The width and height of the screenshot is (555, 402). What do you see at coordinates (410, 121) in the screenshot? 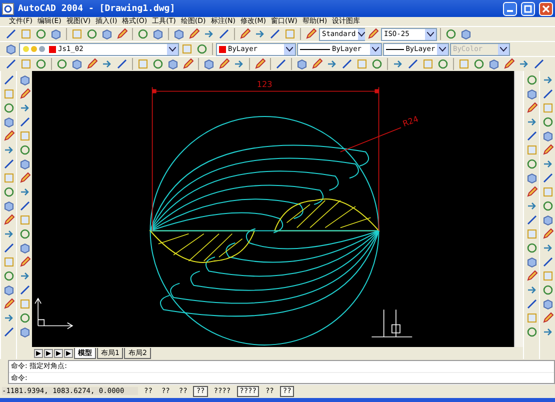
I see `leader-text: R24` at bounding box center [410, 121].